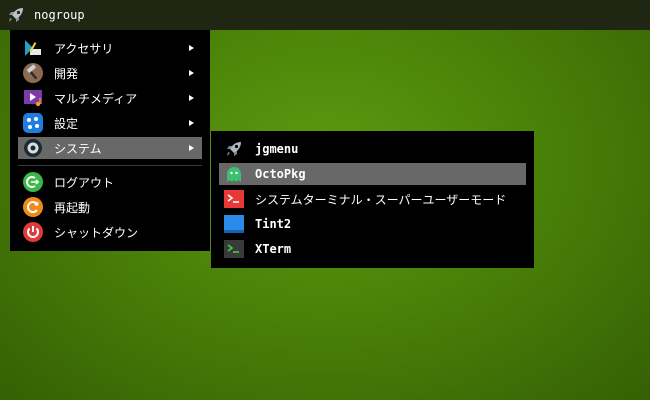 The height and width of the screenshot is (400, 650). What do you see at coordinates (66, 123) in the screenshot?
I see `menu-item-label: 設定` at bounding box center [66, 123].